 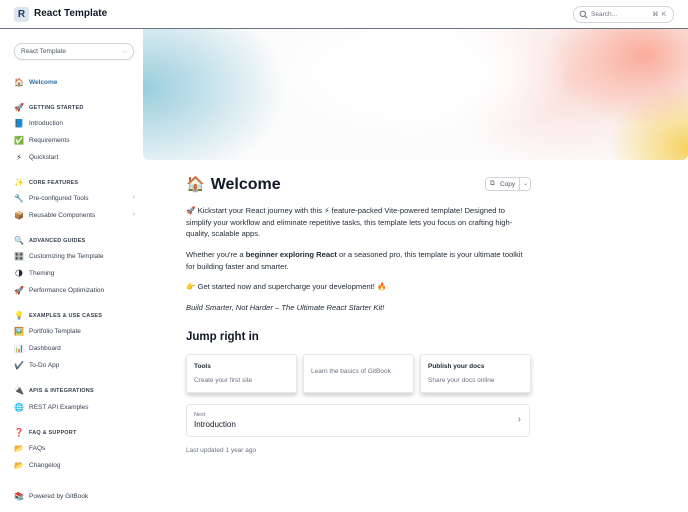 What do you see at coordinates (44, 365) in the screenshot?
I see `sidebar-item-label: To-Do App` at bounding box center [44, 365].